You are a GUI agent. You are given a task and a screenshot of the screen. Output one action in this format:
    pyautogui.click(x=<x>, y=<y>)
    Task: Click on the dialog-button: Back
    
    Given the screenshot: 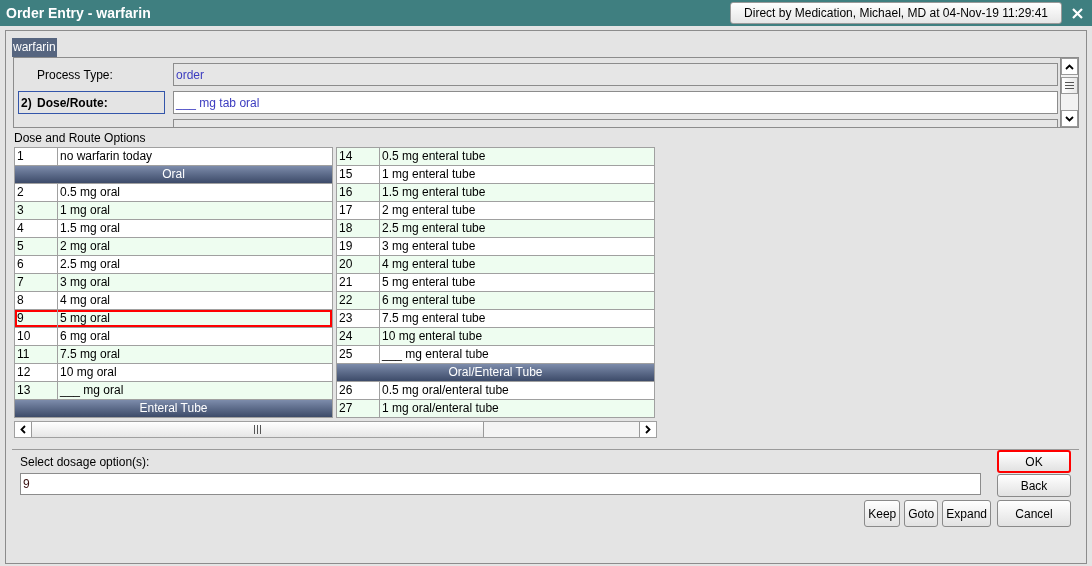 What is the action you would take?
    pyautogui.click(x=1034, y=485)
    